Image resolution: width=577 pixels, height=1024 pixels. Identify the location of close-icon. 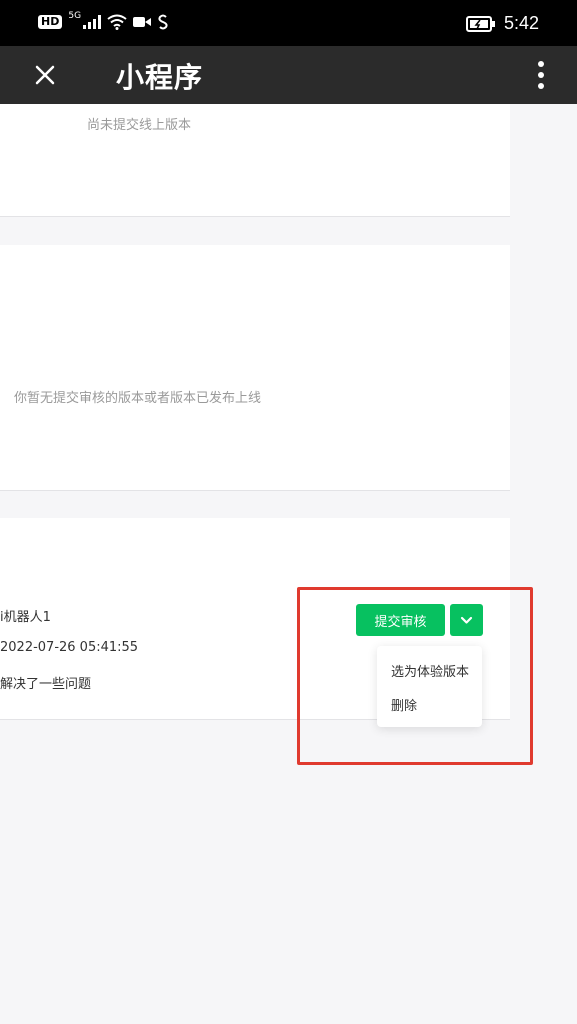
(45, 75).